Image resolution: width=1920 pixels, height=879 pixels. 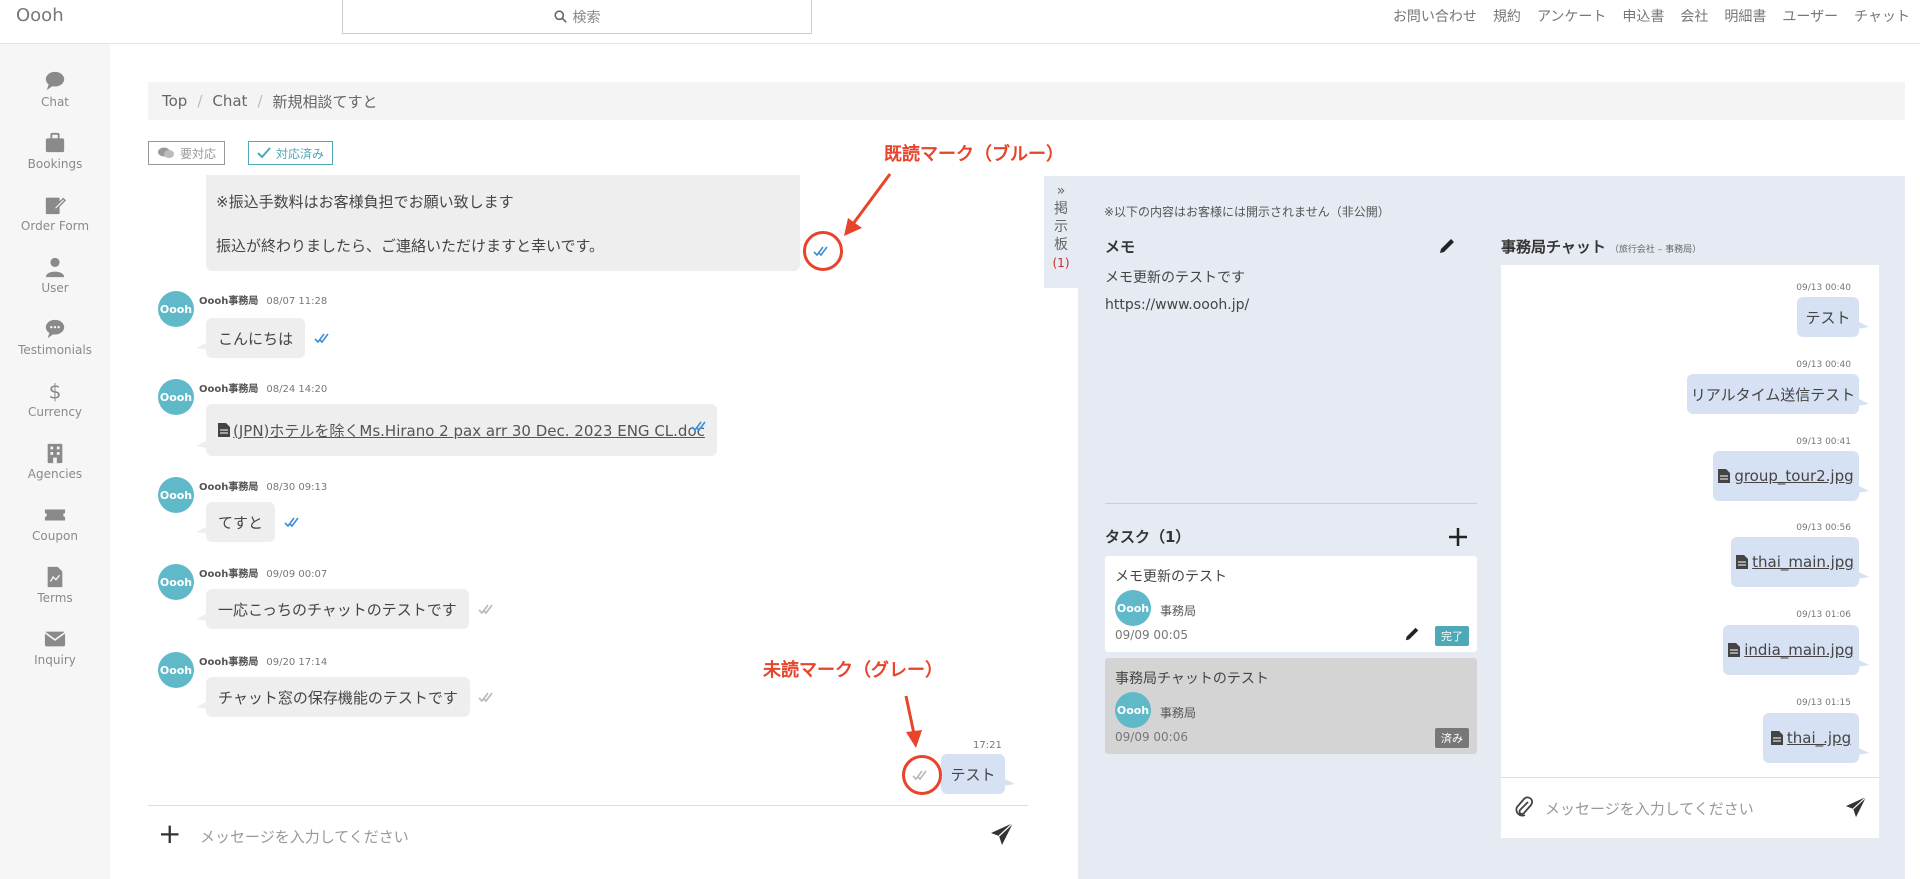 What do you see at coordinates (1553, 247) in the screenshot?
I see `office-chat-title-text: 事務局チャット` at bounding box center [1553, 247].